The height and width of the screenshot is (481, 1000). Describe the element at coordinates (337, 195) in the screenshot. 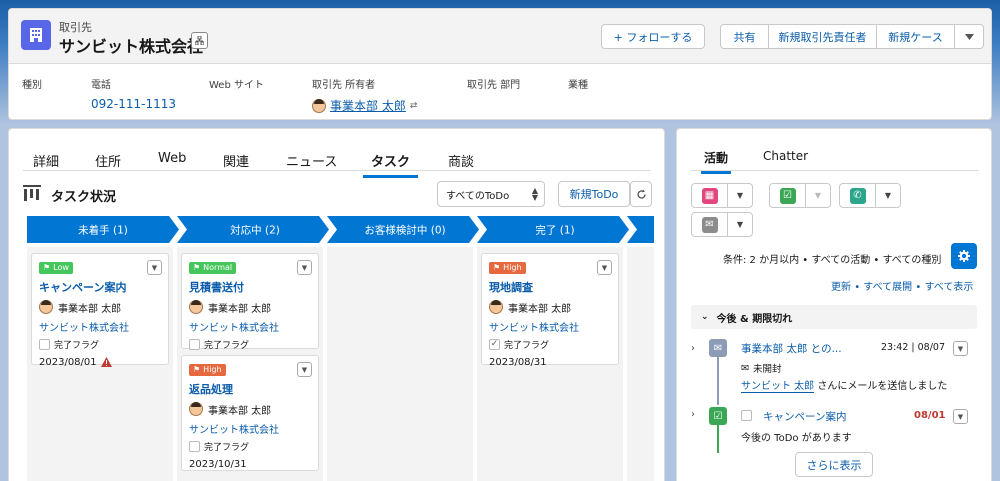

I see `kanban-header: タスク状況 すべてのToDo ▲ ▼ 新規ToDo` at that location.